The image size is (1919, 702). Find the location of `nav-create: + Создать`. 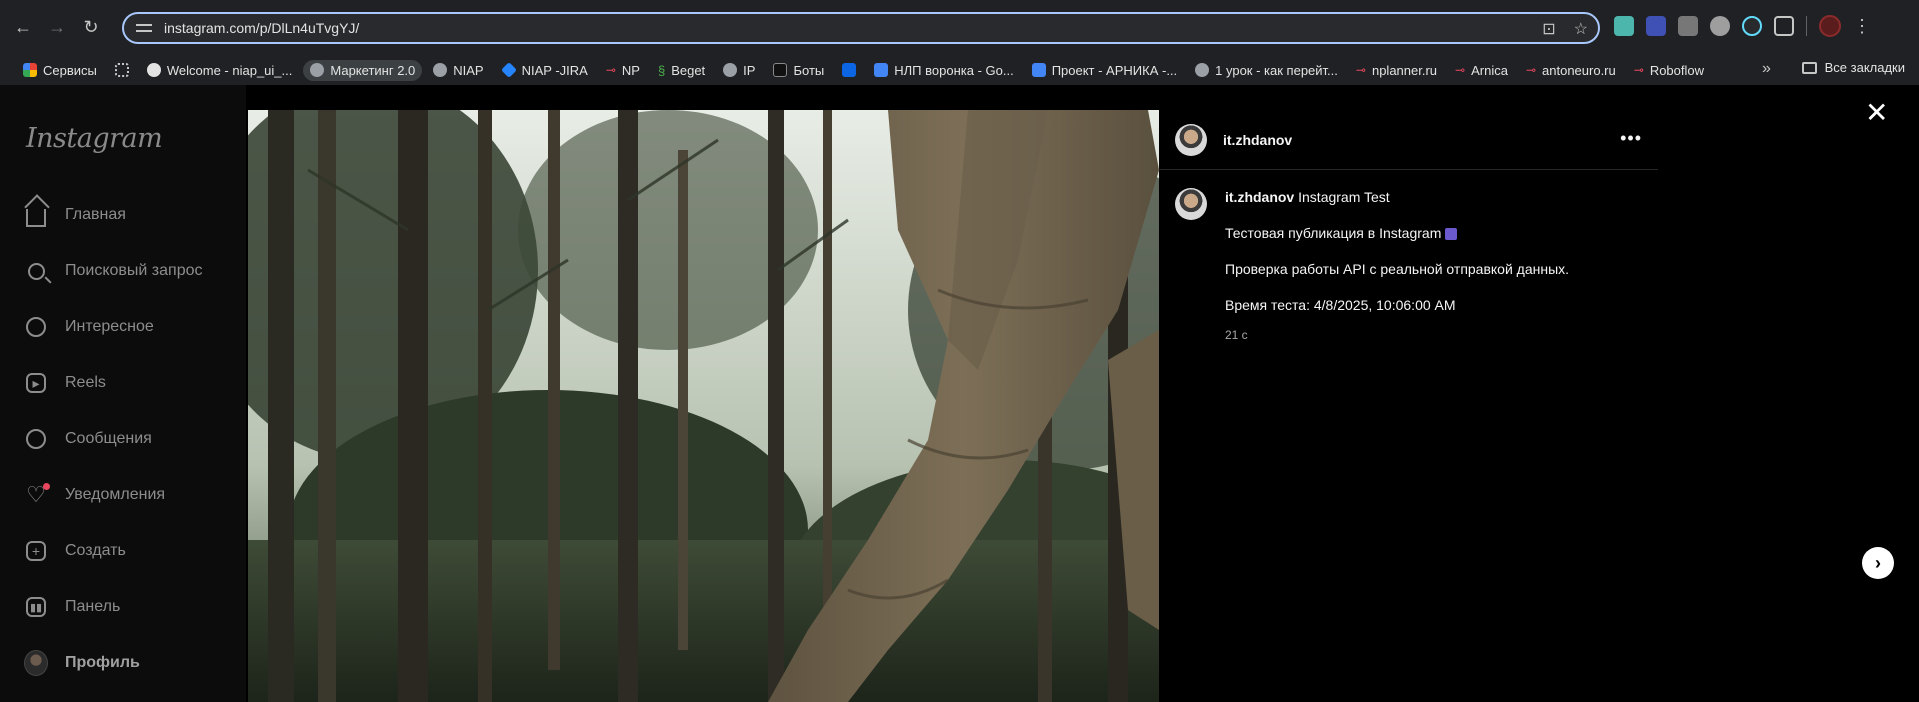

nav-create: + Создать is located at coordinates (75, 551).